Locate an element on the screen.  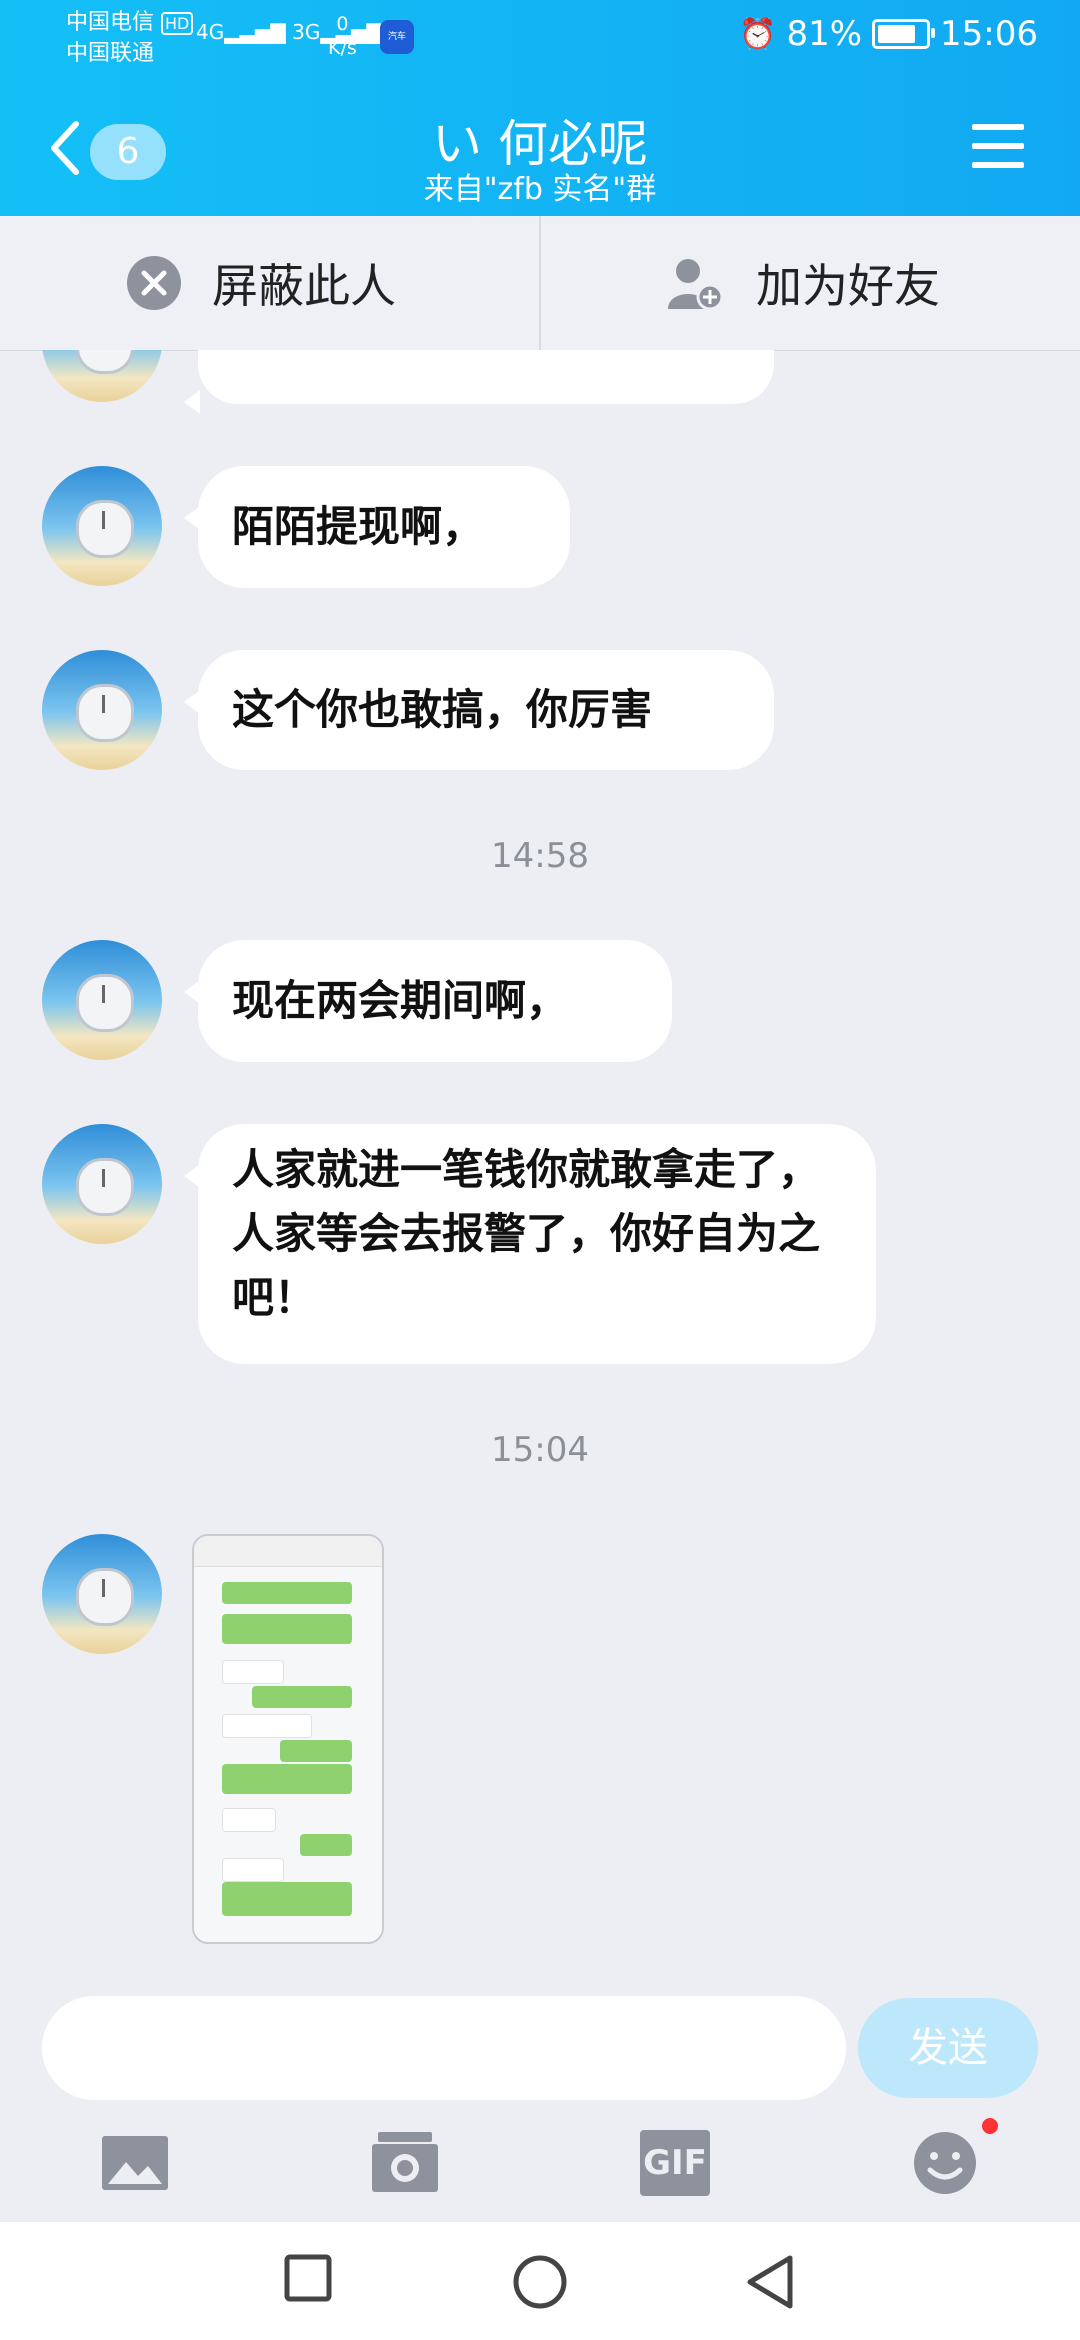
clock: 15:06 is located at coordinates (989, 34).